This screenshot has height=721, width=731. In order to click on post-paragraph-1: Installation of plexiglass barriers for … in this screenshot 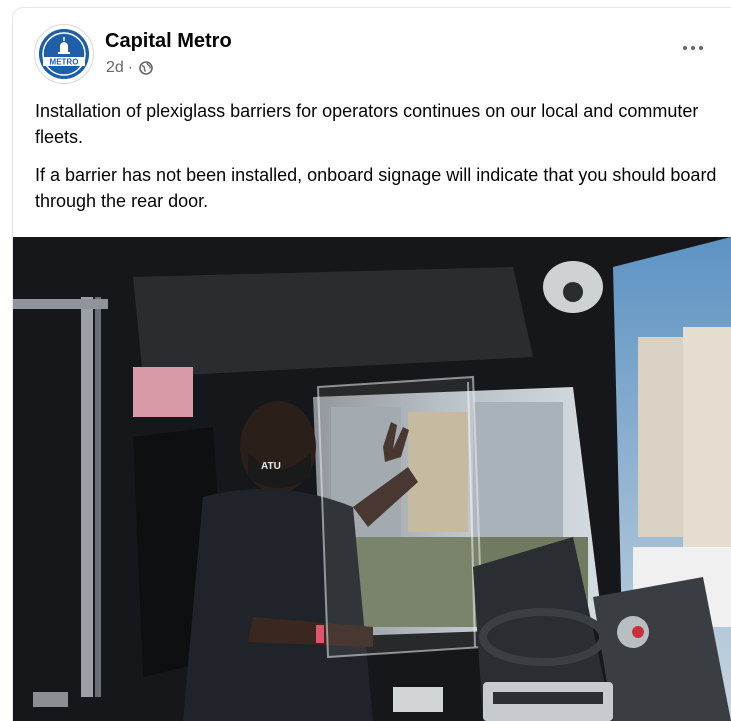, I will do `click(367, 124)`.